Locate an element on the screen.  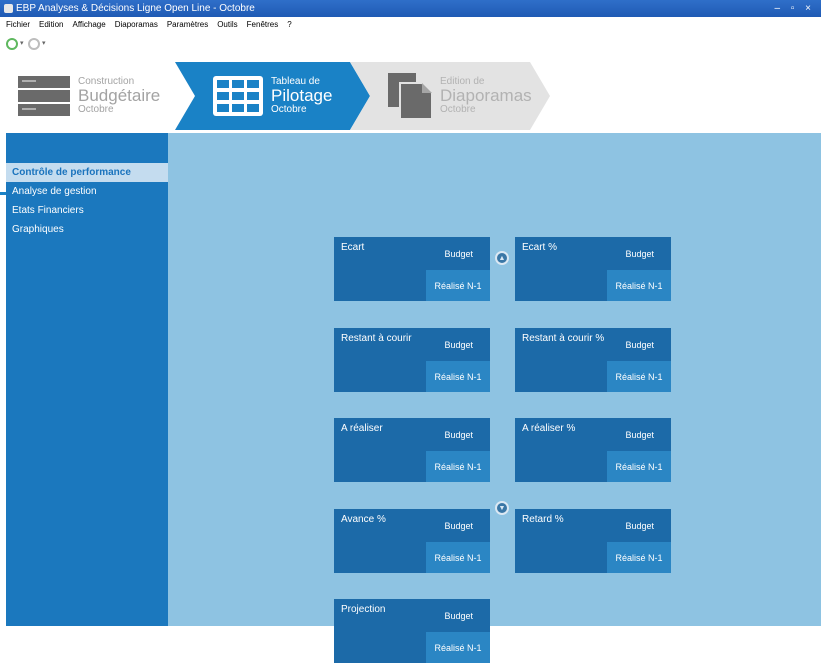
sidebar-item-controle-de-performance: Contrôle de performance is located at coordinates (87, 172).